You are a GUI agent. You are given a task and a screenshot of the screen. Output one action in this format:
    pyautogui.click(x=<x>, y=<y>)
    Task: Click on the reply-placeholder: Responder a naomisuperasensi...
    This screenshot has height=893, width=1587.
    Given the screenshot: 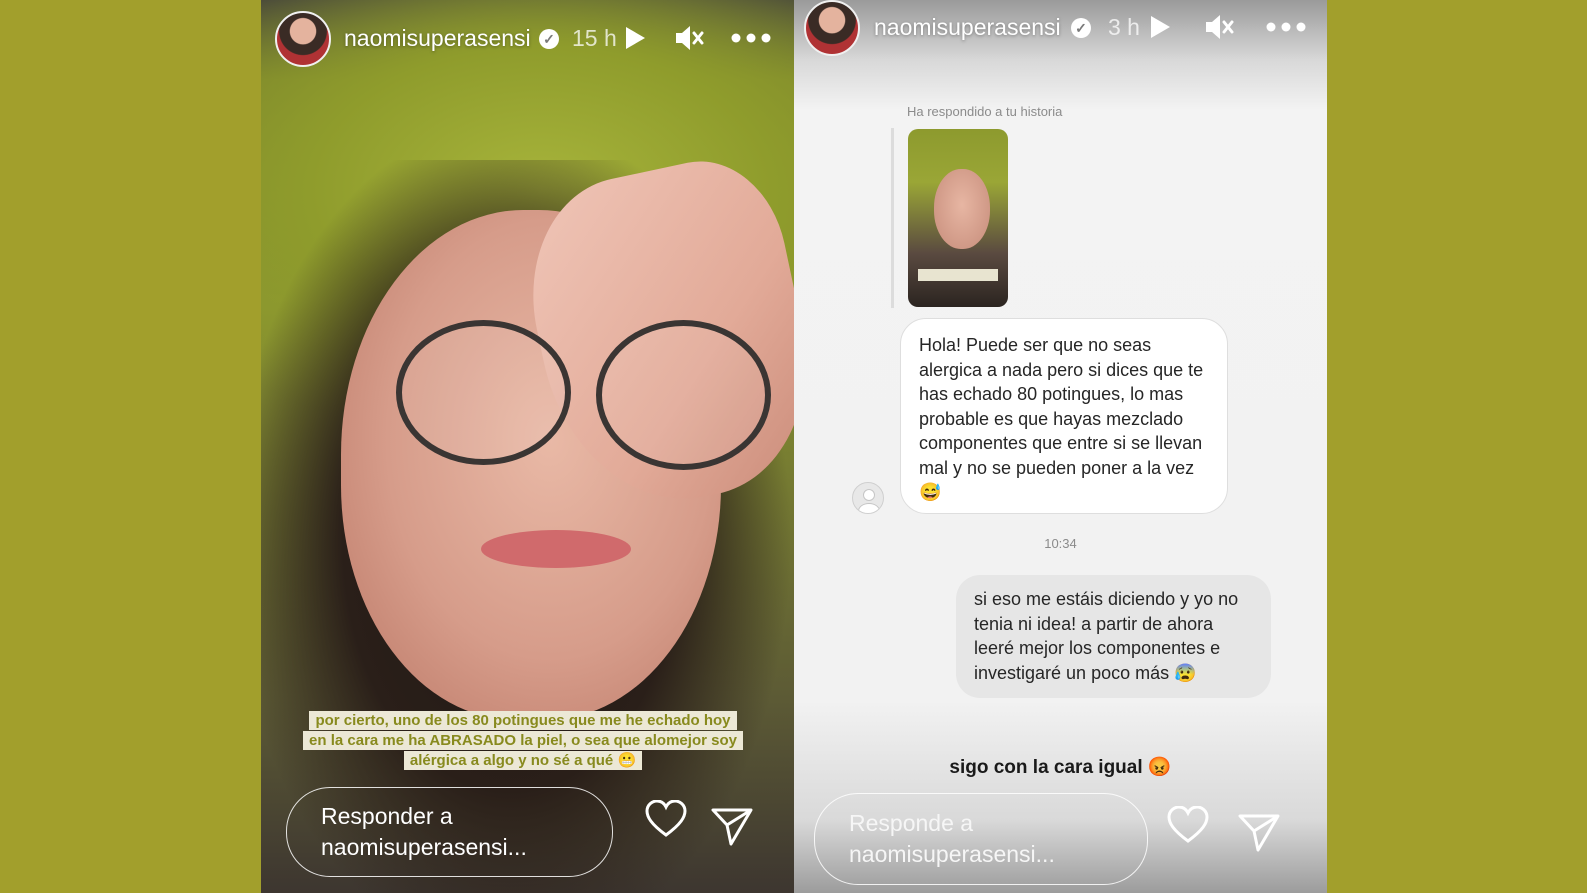 What is the action you would take?
    pyautogui.click(x=424, y=831)
    